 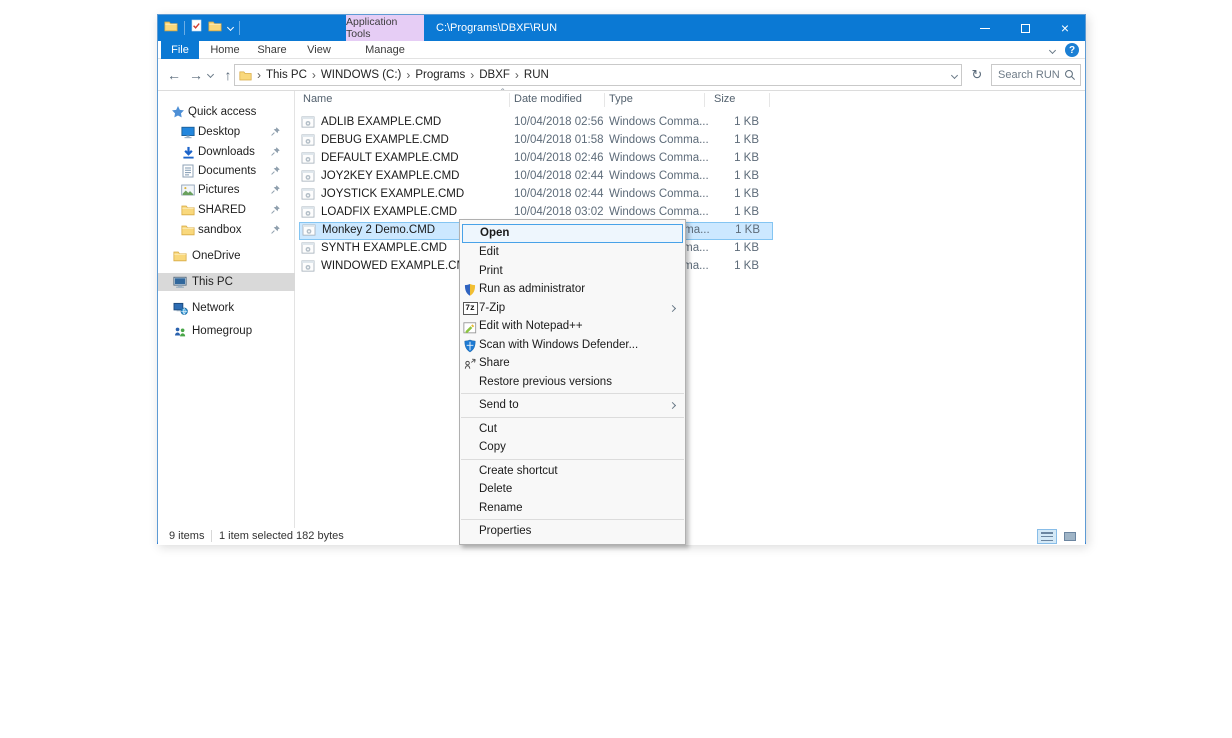 What do you see at coordinates (385, 28) in the screenshot?
I see `contextual-tab-application-tools: Application Tools` at bounding box center [385, 28].